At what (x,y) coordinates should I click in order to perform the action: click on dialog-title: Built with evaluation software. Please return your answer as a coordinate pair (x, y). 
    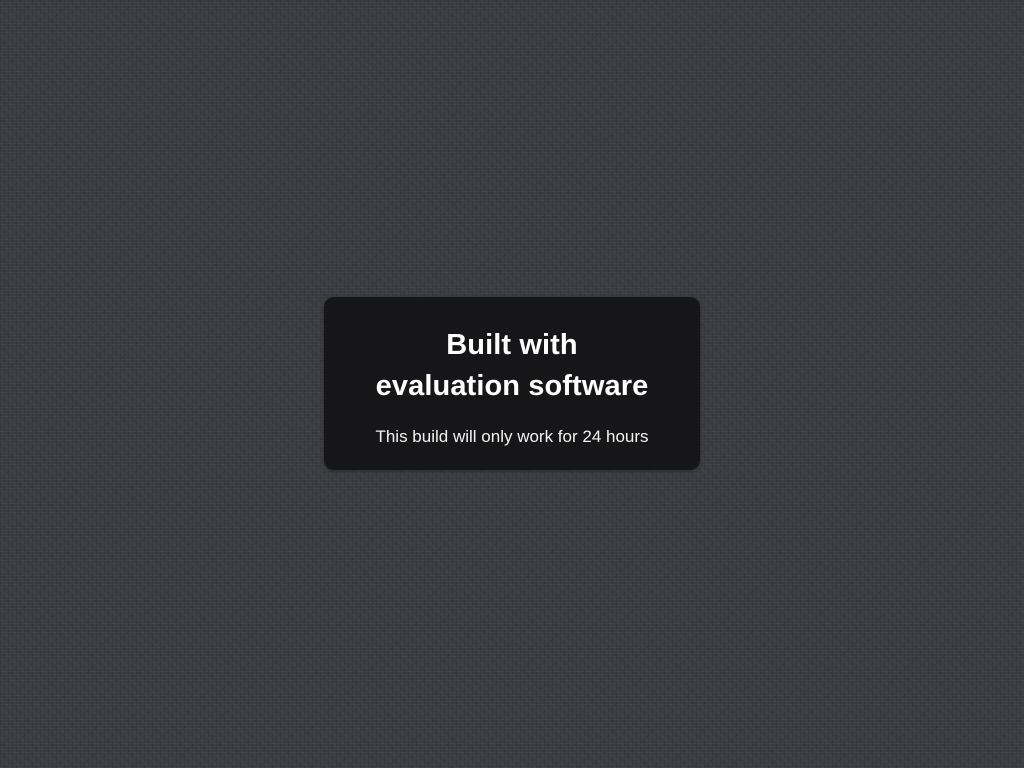
    Looking at the image, I should click on (512, 352).